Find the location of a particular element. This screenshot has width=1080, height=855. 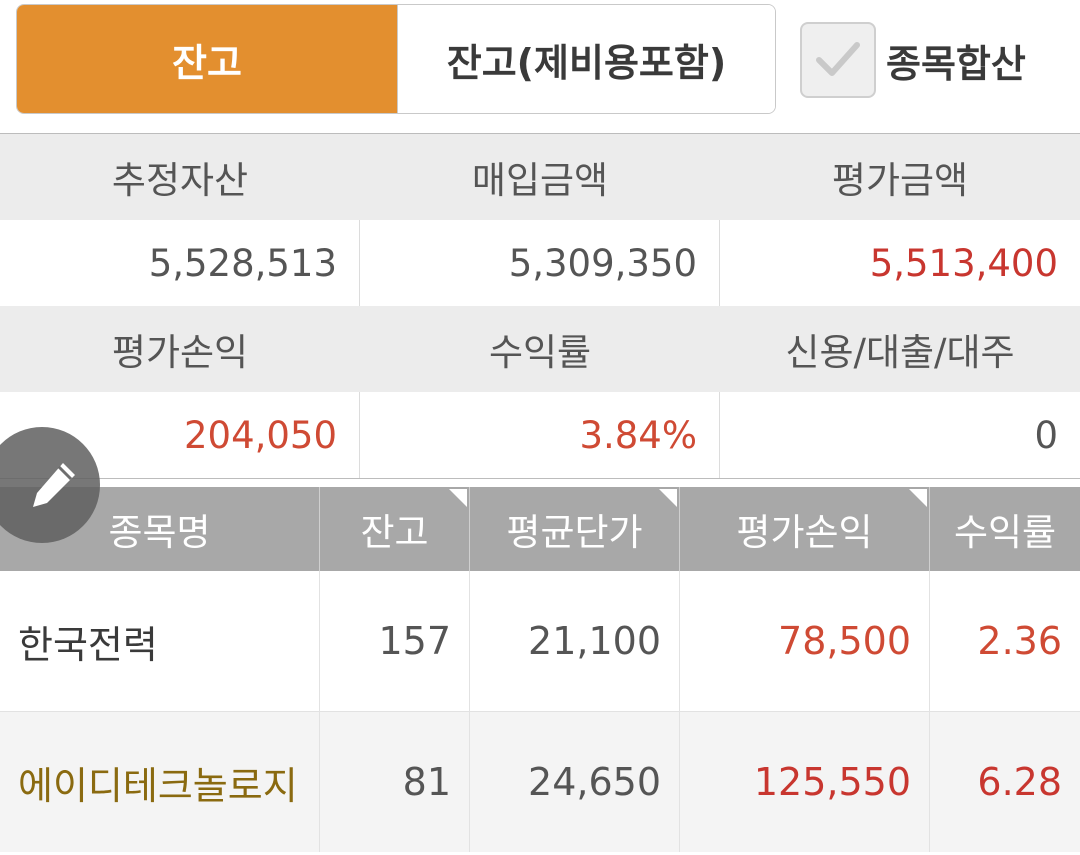

credit-loan-label: 신용/대출/대주 is located at coordinates (900, 352).